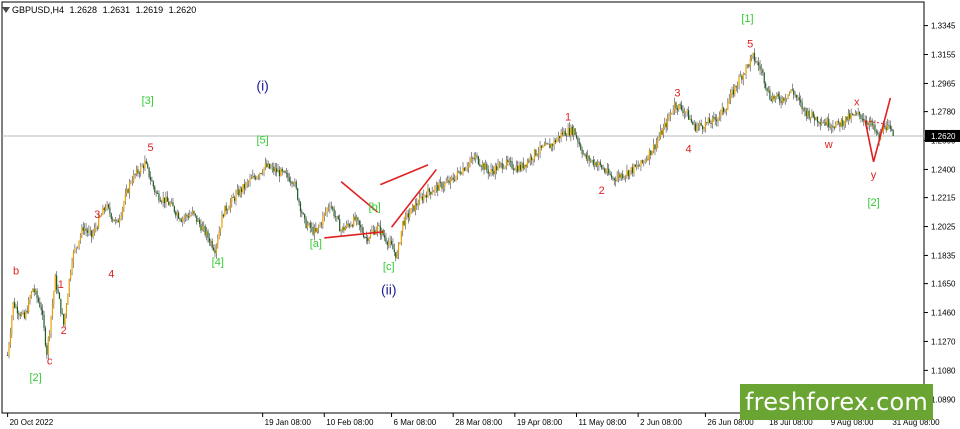  I want to click on wave-label: 2, so click(64, 331).